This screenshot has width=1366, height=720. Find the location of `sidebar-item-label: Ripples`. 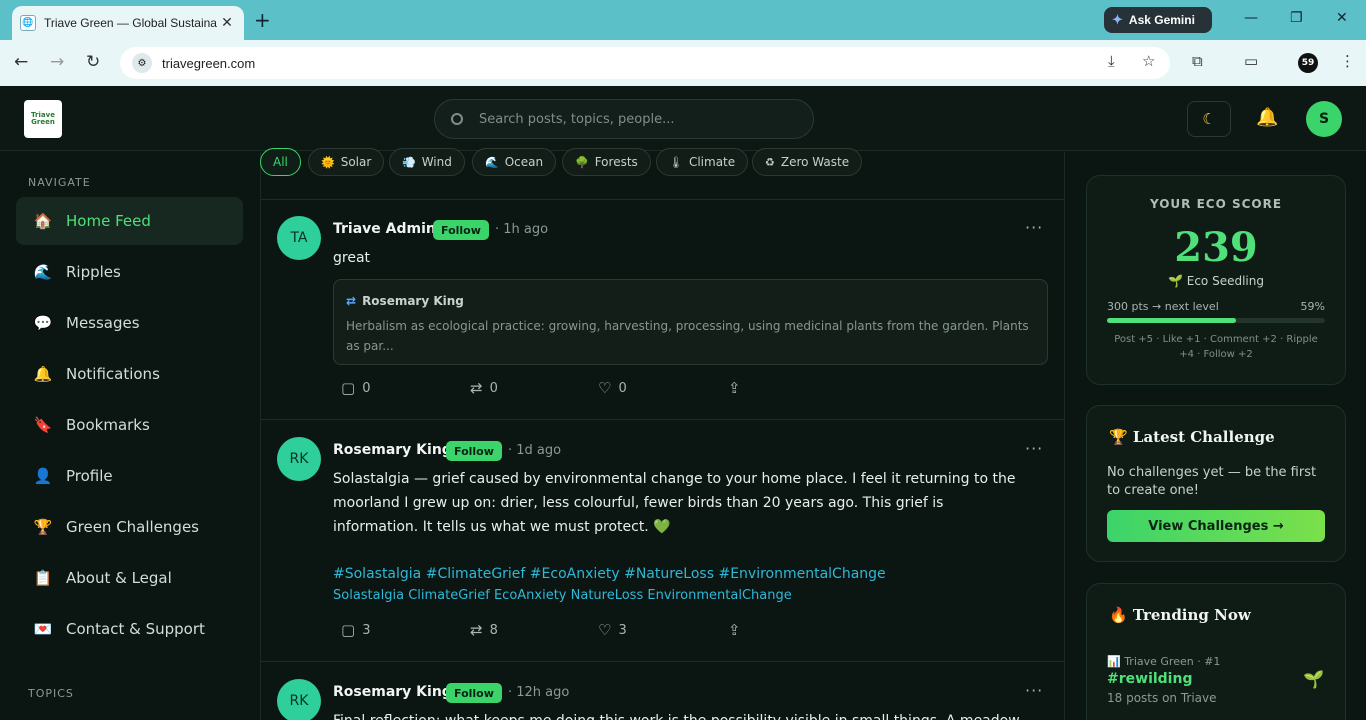

sidebar-item-label: Ripples is located at coordinates (93, 272).